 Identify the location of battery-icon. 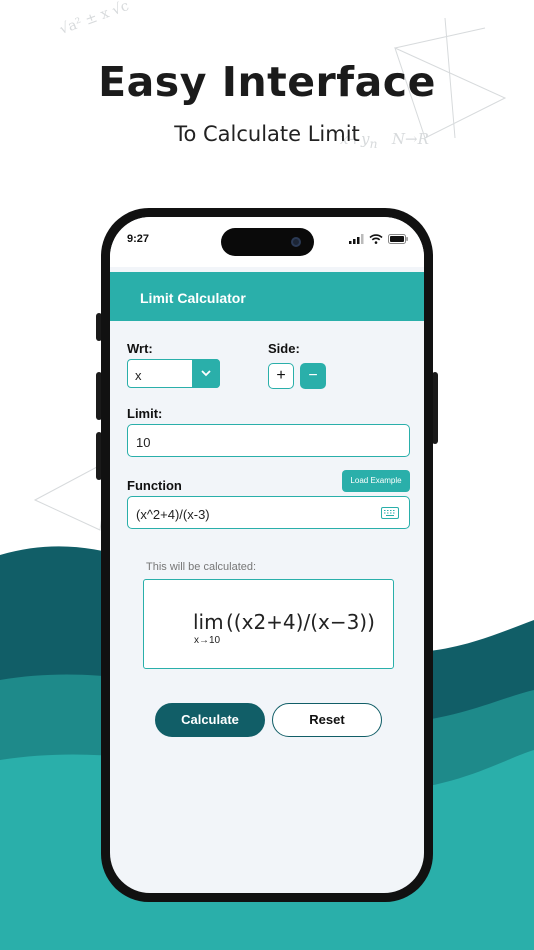
(398, 239).